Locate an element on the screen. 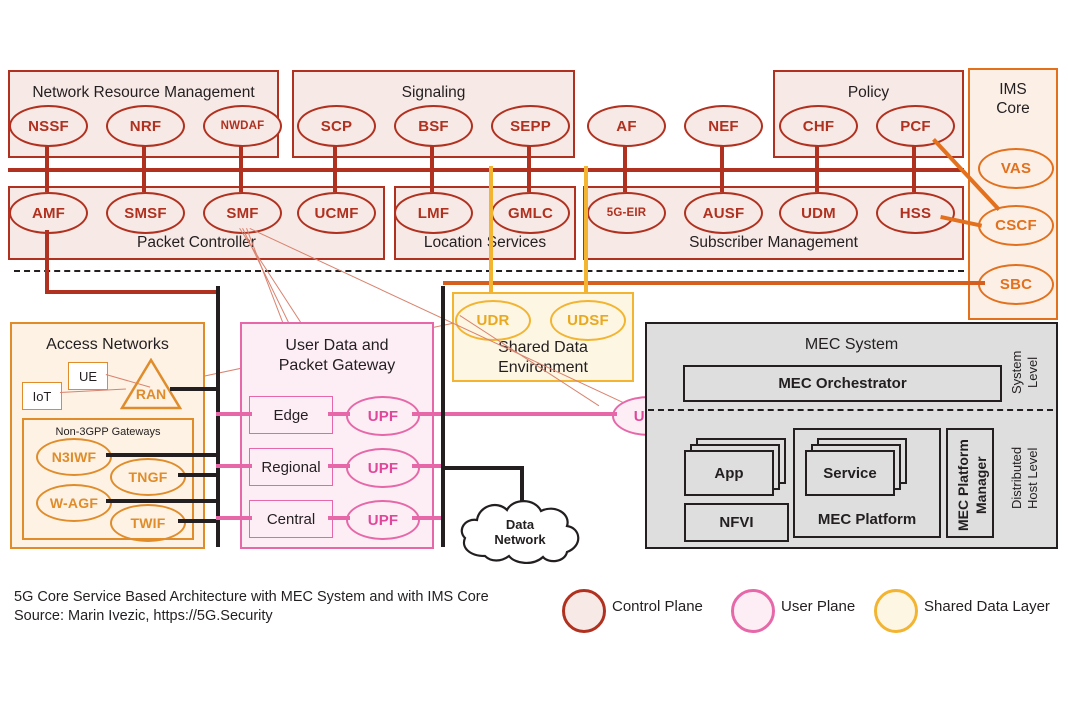 The image size is (1068, 712). ran-triangle-icon is located at coordinates (151, 384).